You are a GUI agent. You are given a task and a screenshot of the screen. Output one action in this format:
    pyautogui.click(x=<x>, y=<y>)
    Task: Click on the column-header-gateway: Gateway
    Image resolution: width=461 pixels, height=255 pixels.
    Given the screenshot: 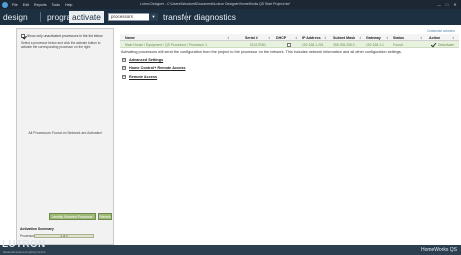 What is the action you would take?
    pyautogui.click(x=373, y=38)
    